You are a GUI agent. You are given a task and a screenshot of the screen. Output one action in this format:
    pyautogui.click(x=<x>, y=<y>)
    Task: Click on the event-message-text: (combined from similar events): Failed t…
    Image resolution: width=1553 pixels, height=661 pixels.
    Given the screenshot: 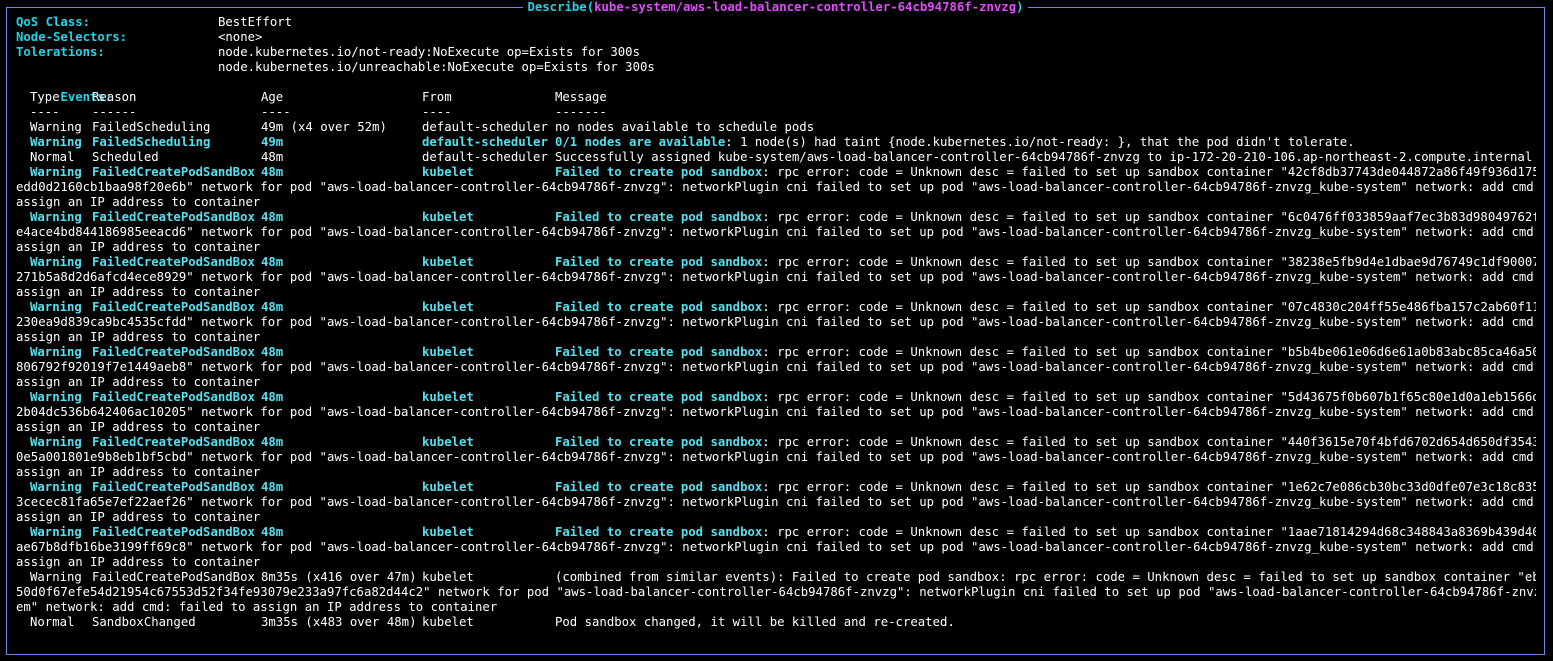 What is the action you would take?
    pyautogui.click(x=1045, y=577)
    